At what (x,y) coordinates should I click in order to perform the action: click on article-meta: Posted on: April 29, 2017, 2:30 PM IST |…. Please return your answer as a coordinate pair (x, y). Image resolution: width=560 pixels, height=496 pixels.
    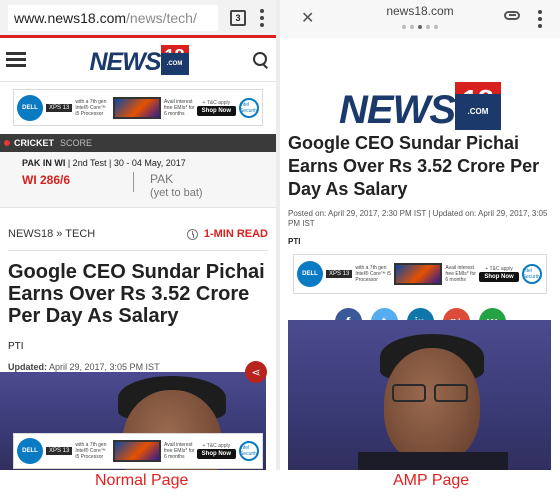
    Looking at the image, I should click on (418, 218).